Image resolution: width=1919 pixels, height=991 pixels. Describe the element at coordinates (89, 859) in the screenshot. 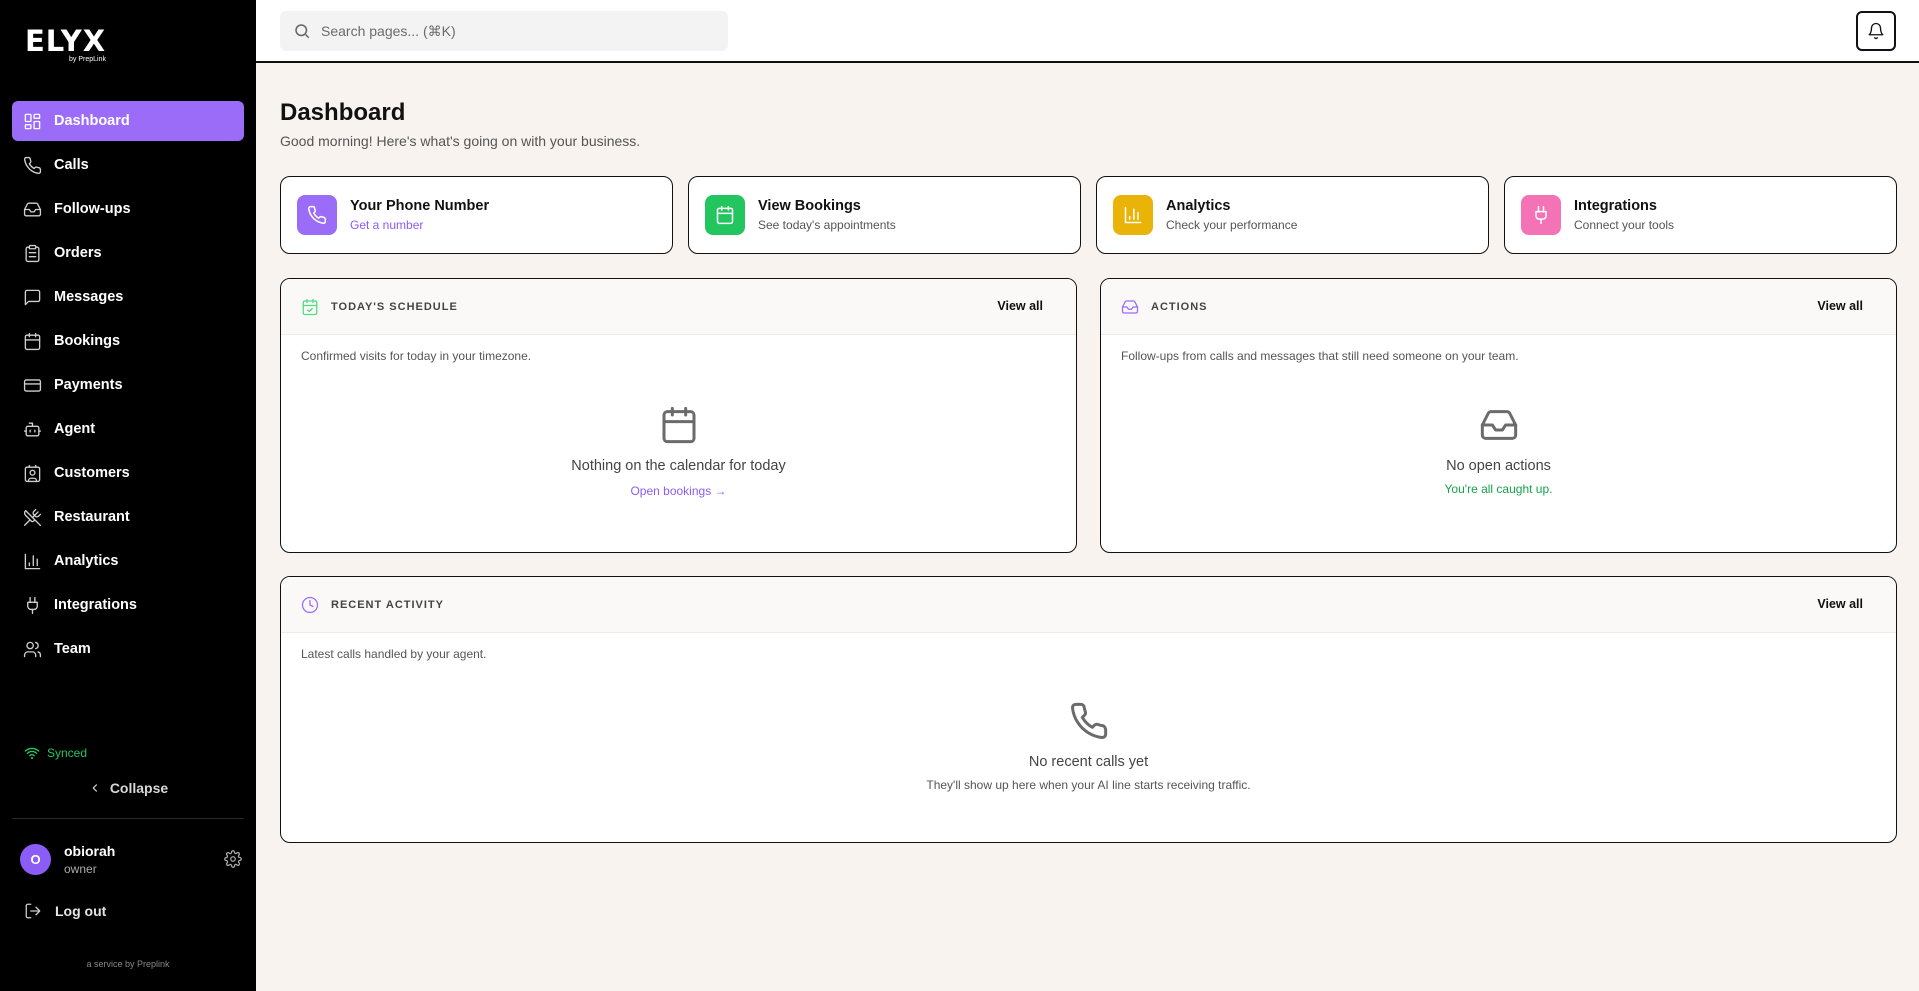

I see `user-info: obiorah owner` at that location.